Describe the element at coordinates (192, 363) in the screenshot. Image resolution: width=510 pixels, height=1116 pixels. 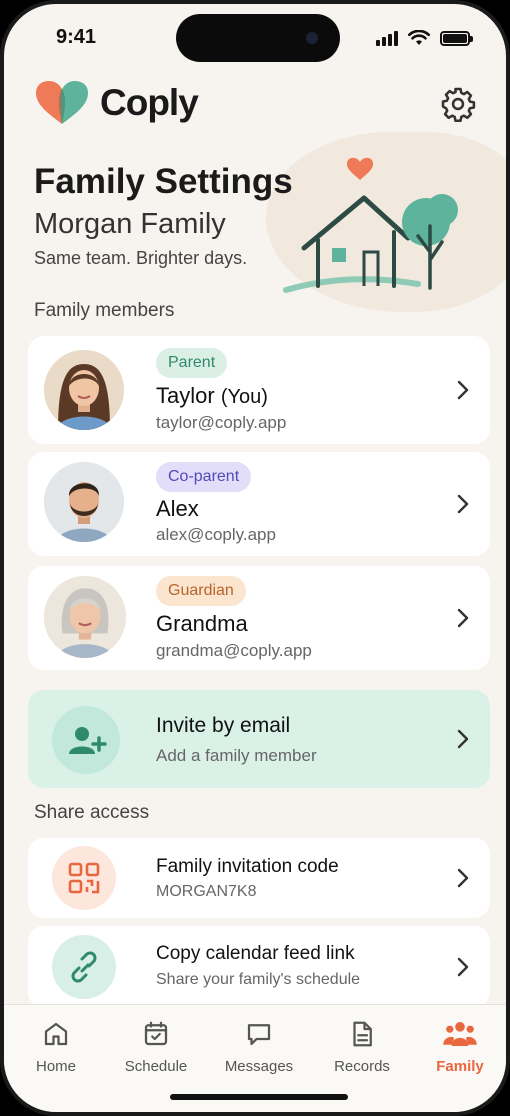
I see `role-badge: Parent` at that location.